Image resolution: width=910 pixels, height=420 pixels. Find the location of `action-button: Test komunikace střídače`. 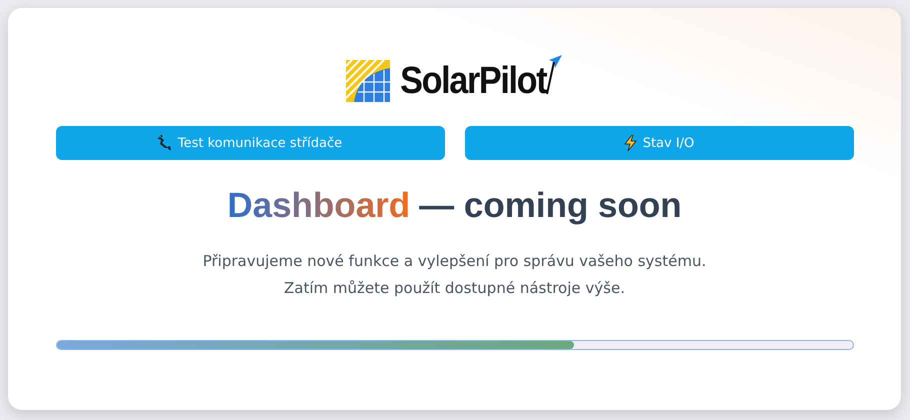

action-button: Test komunikace střídače is located at coordinates (250, 143).